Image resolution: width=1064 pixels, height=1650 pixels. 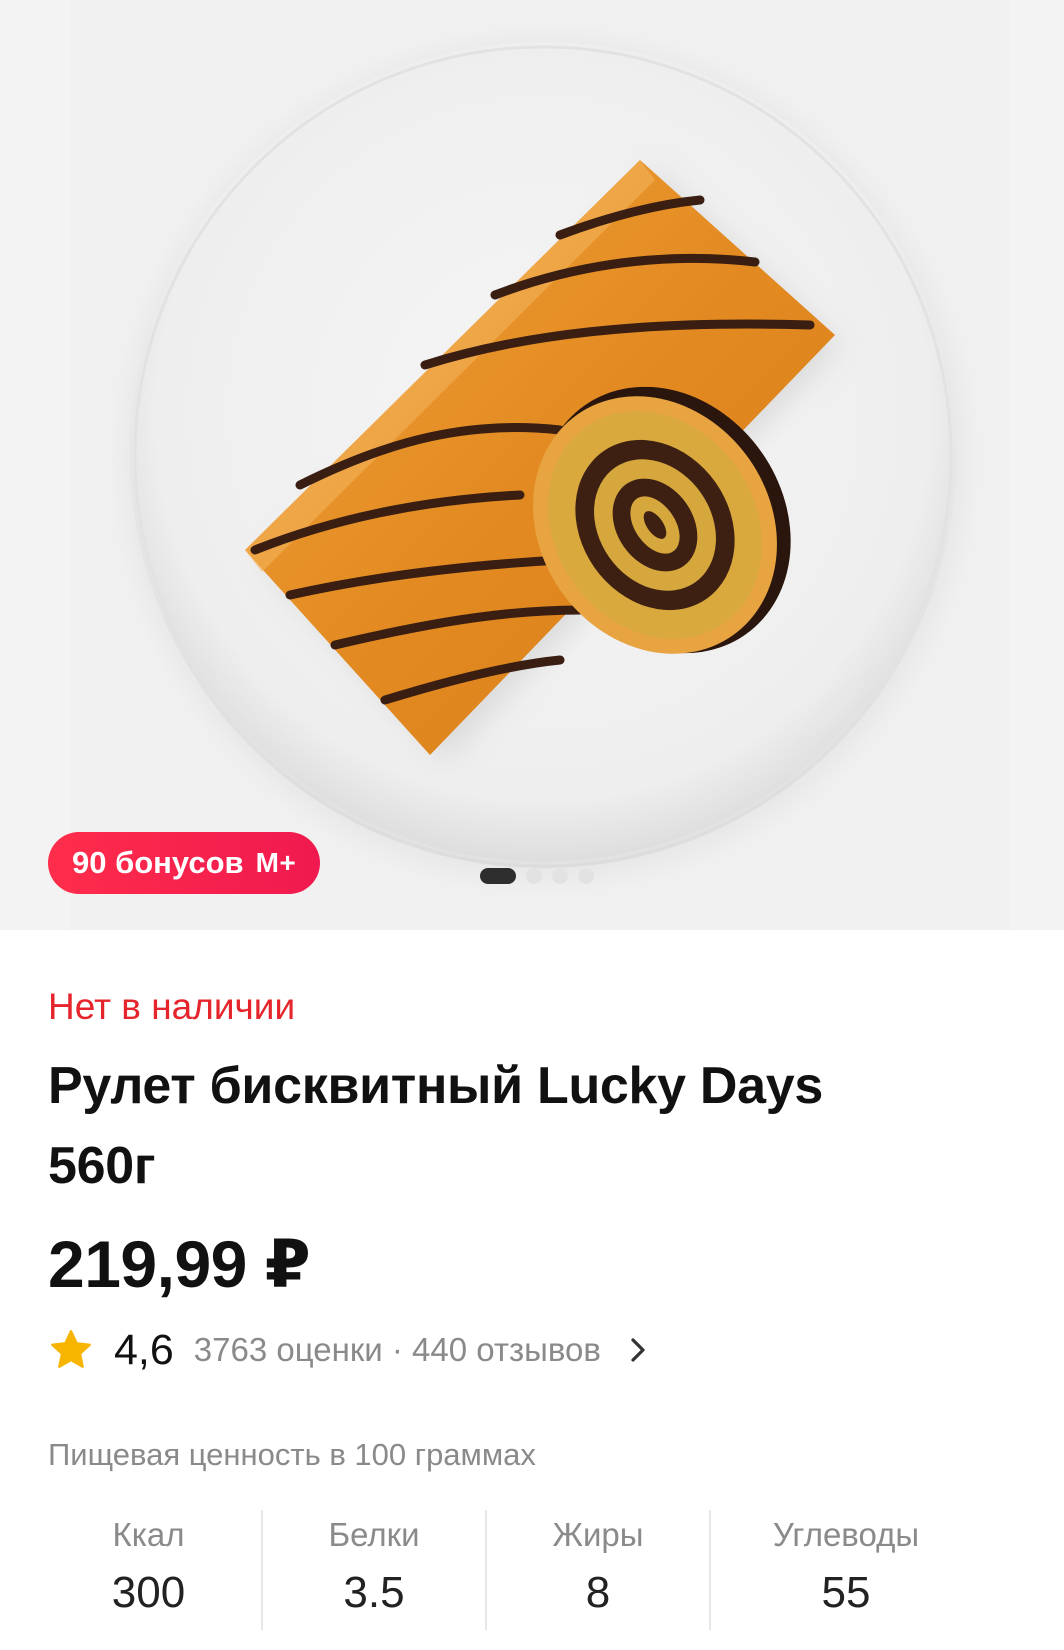 What do you see at coordinates (292, 1454) in the screenshot?
I see `nutrition-title: Пищевая ценность в 100 граммах` at bounding box center [292, 1454].